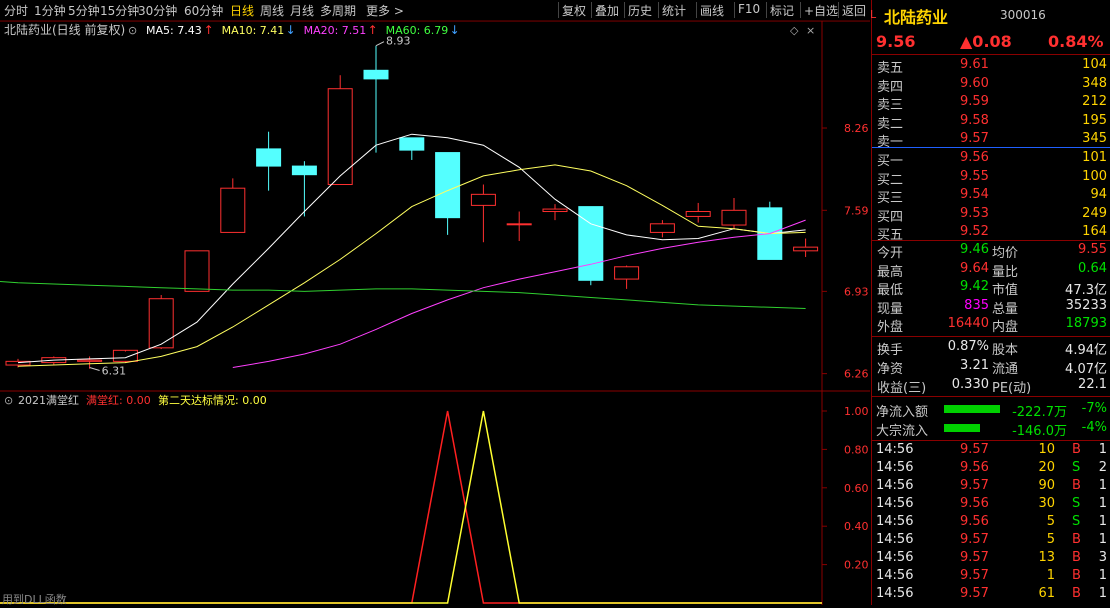 The height and width of the screenshot is (608, 1110). I want to click on fund-label: 净资, so click(890, 369).